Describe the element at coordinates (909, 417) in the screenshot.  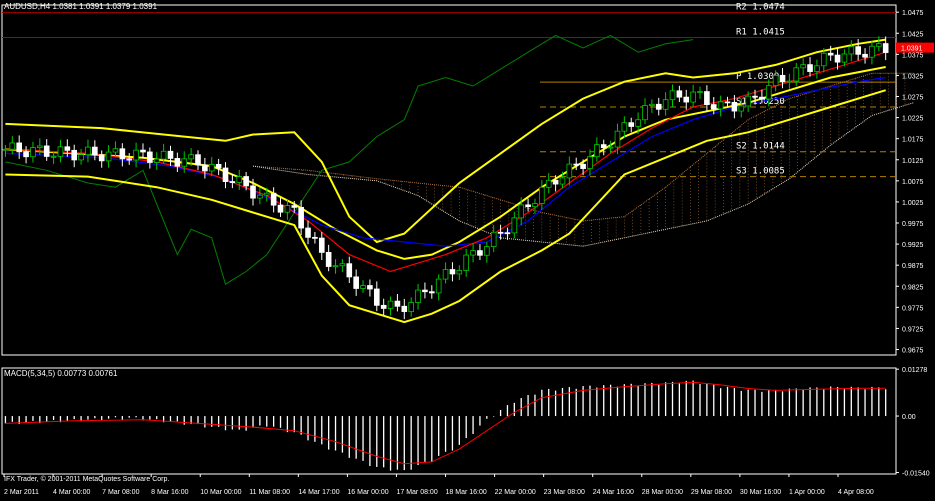
I see `macd-y-tick-label: 0.00` at that location.